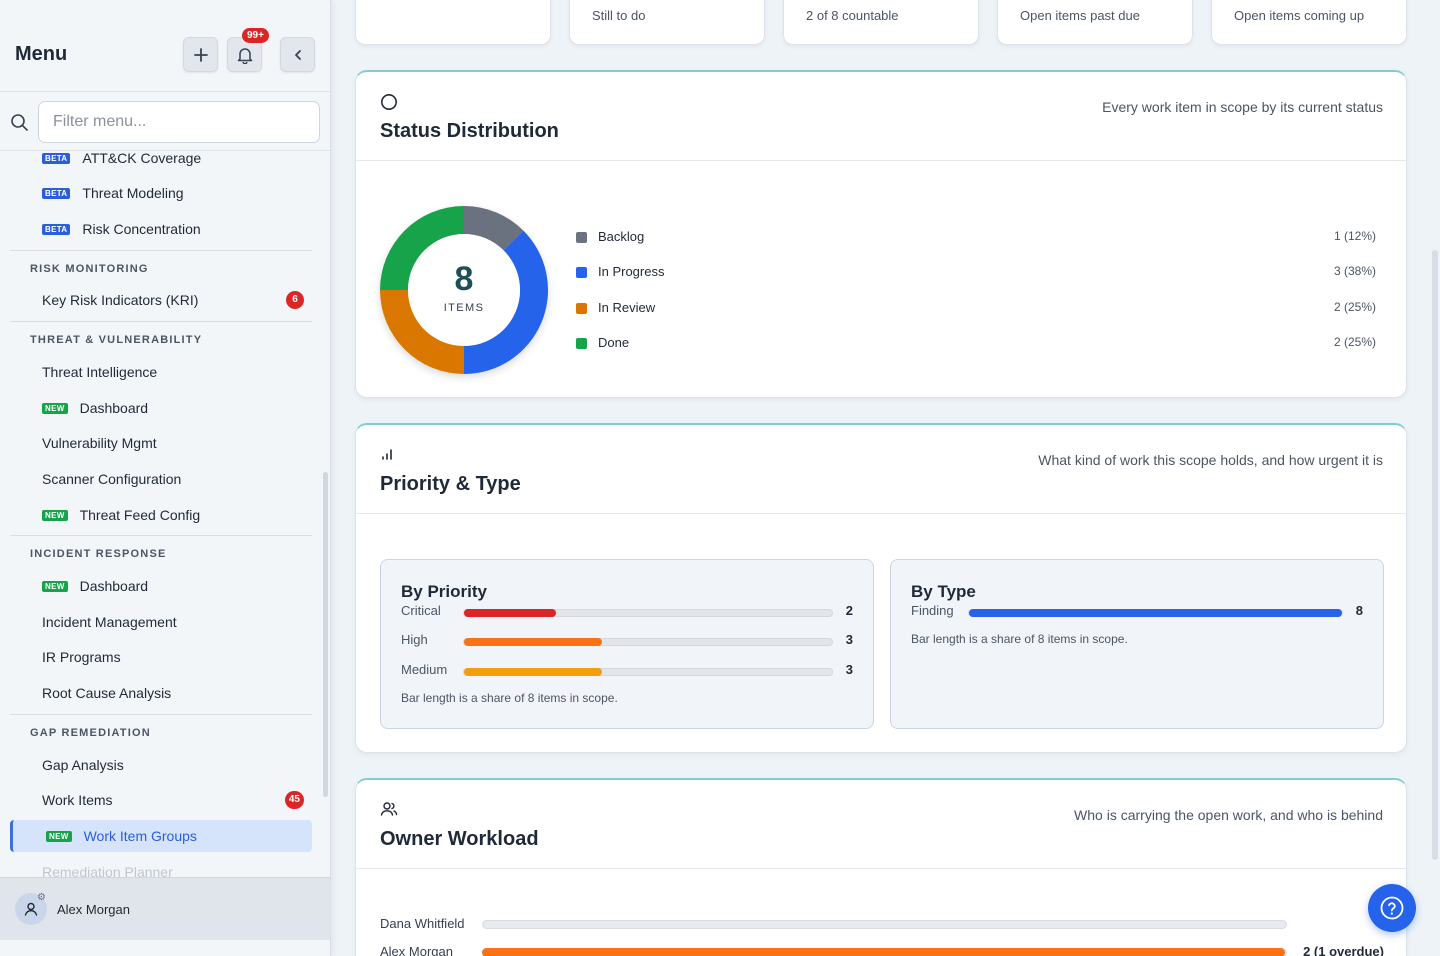 The height and width of the screenshot is (956, 1440). What do you see at coordinates (421, 610) in the screenshot?
I see `bar-label: Critical` at bounding box center [421, 610].